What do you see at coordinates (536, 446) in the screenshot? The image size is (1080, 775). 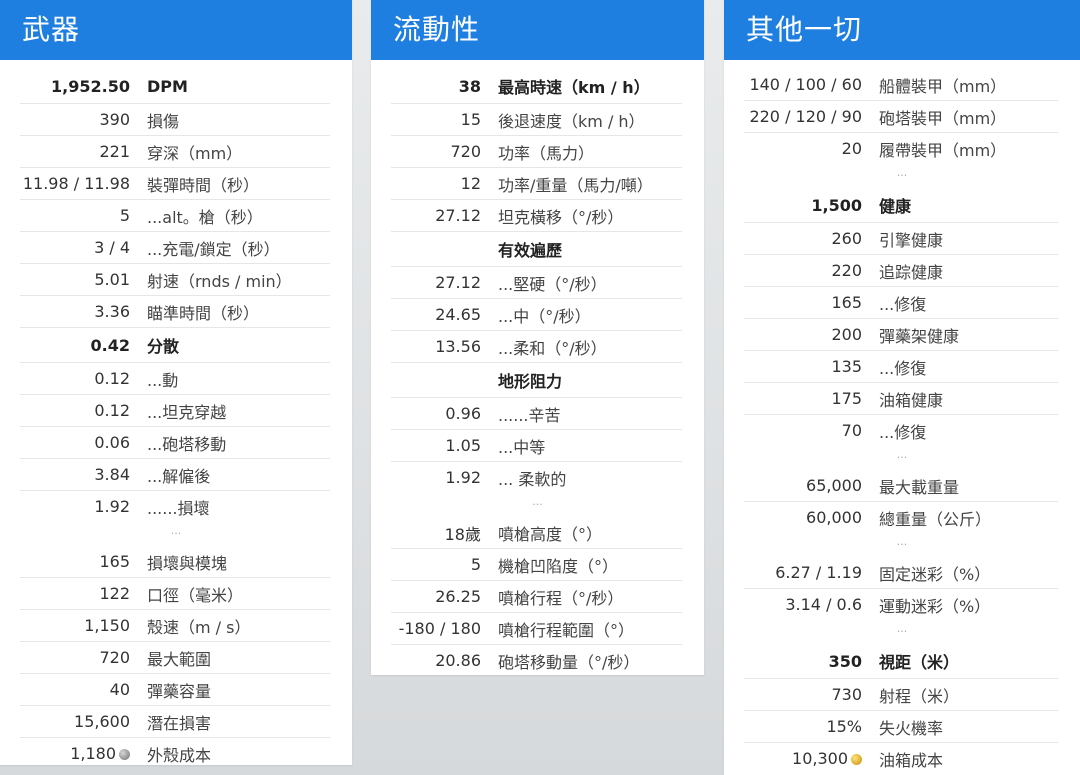 I see `stat-row: 1.05 ...中等` at bounding box center [536, 446].